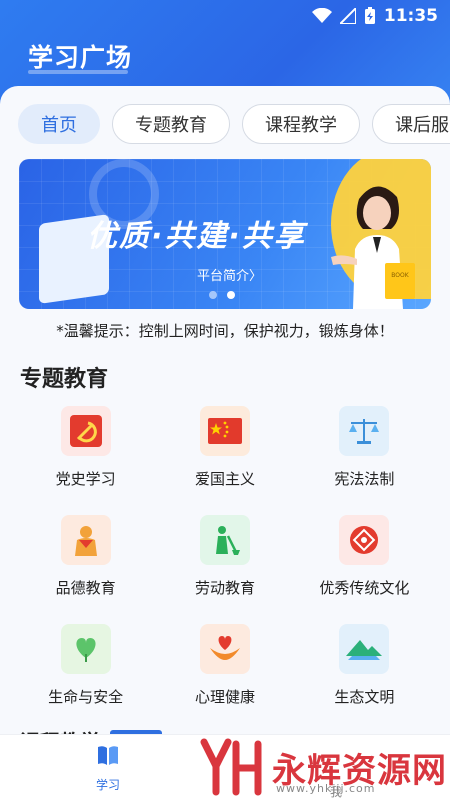 The image size is (450, 800). What do you see at coordinates (224, 431) in the screenshot?
I see `national-flag-icon` at bounding box center [224, 431].